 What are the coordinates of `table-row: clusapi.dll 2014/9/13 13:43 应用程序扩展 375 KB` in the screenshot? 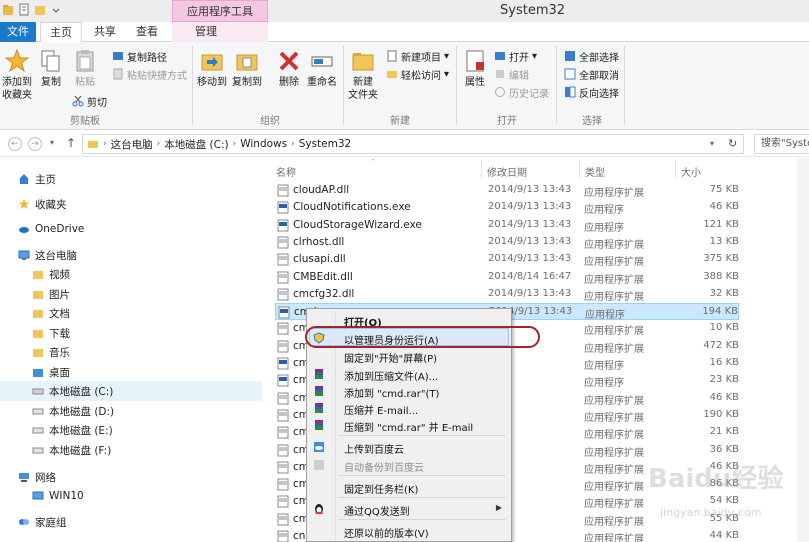 It's located at (507, 259).